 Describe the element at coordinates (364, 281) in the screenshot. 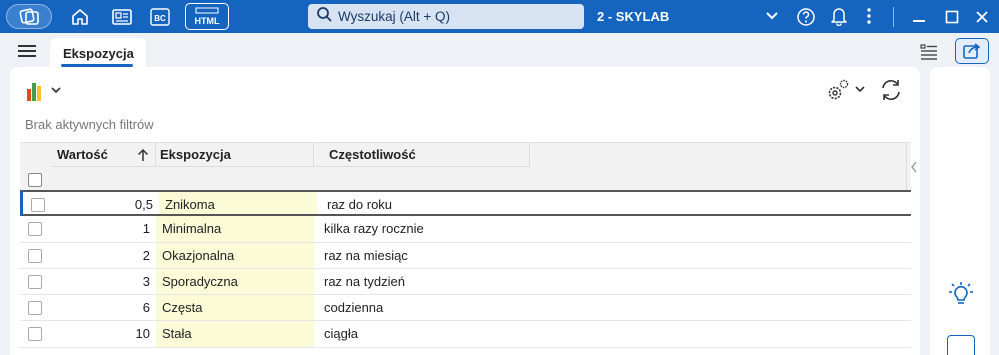

I see `cell-czestotliwosc: raz na tydzień` at that location.